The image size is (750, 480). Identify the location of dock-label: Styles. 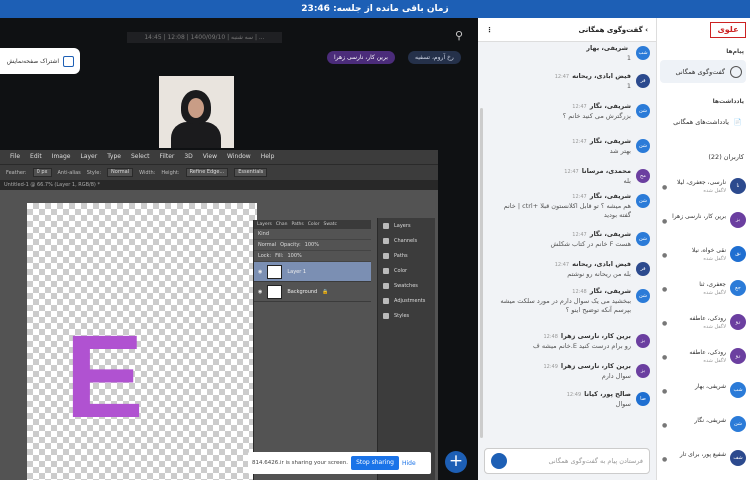
(402, 315).